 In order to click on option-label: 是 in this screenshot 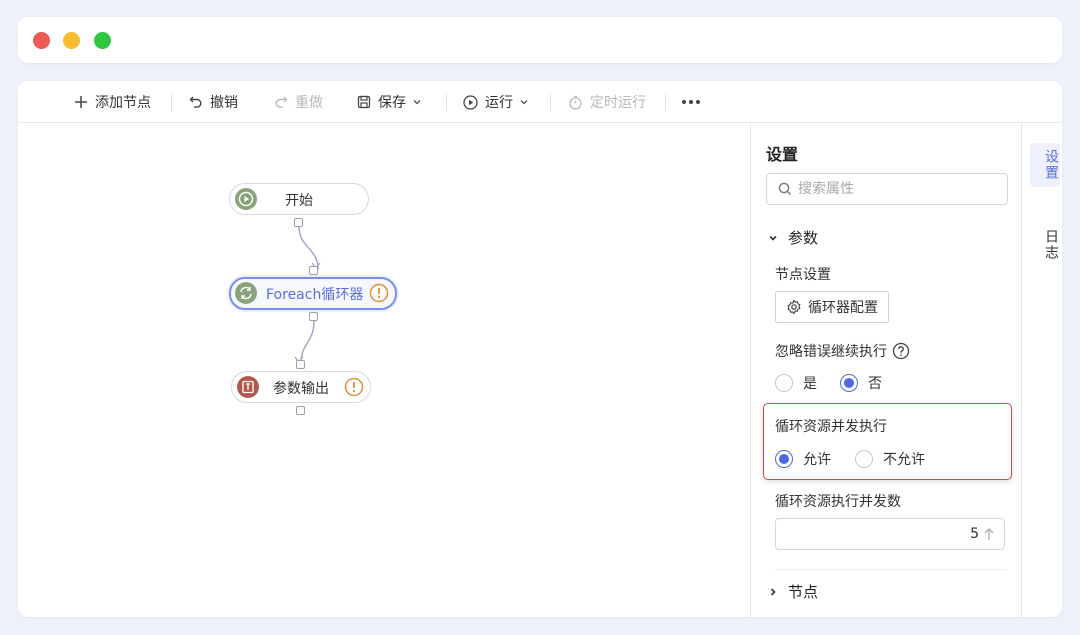, I will do `click(810, 384)`.